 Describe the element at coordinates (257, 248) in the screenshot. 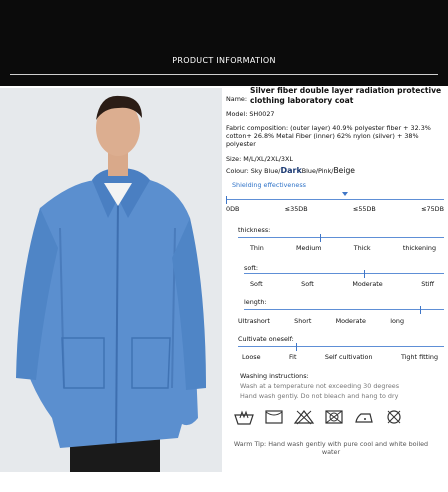

I see `thickness-label-1: Thin` at that location.